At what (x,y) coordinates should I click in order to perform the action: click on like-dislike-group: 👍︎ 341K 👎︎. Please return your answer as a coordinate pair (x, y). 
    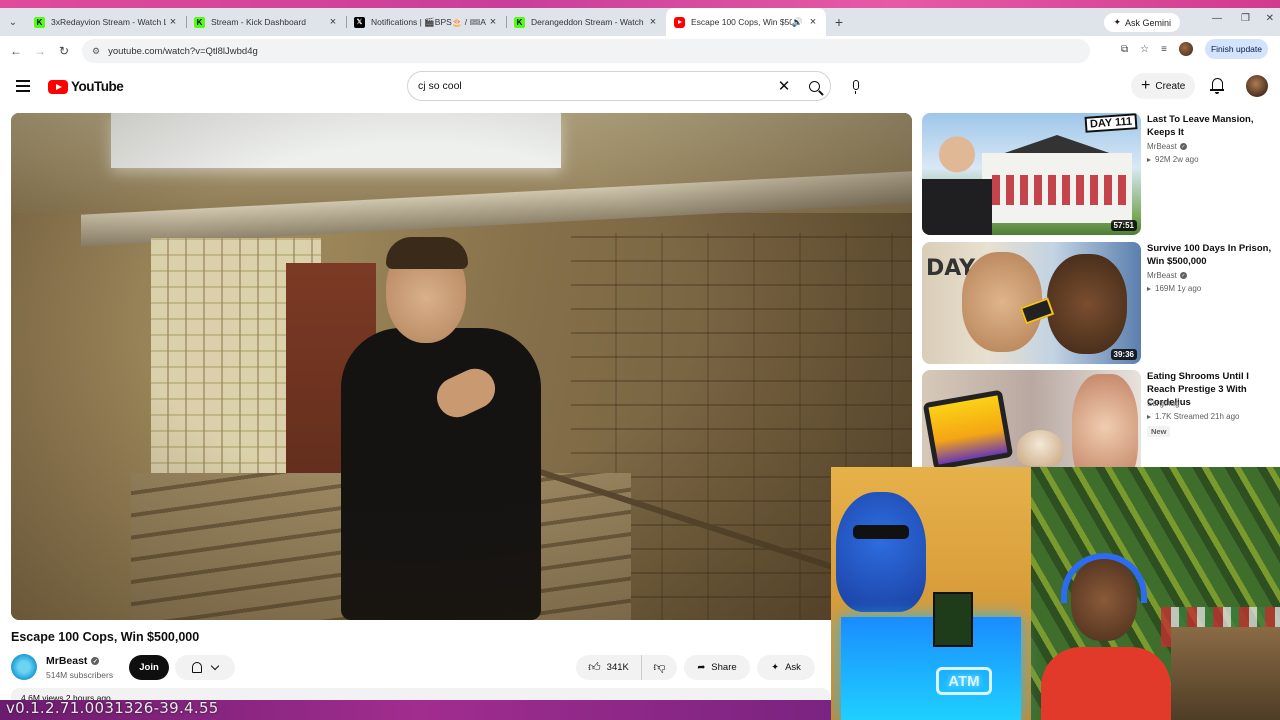
    Looking at the image, I should click on (626, 667).